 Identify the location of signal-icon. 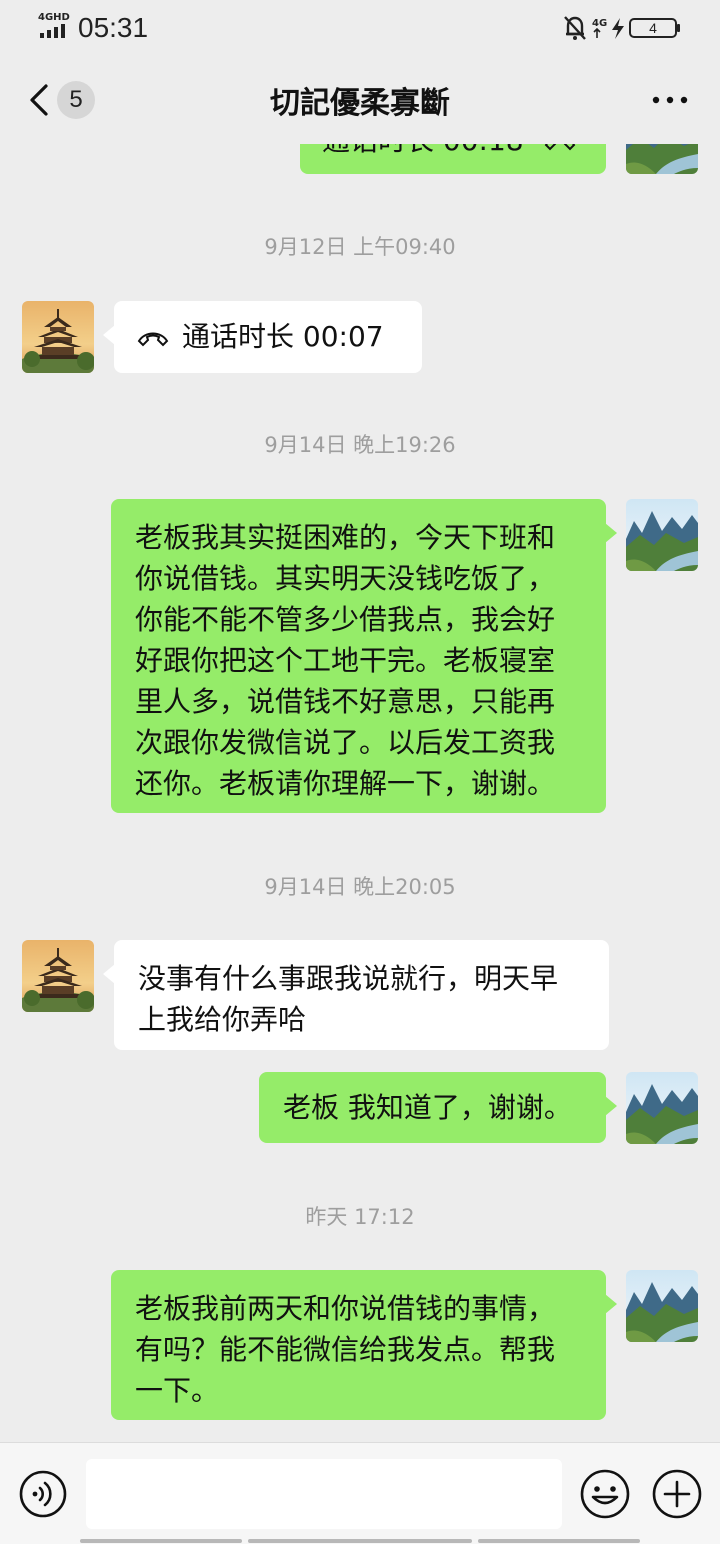
(52, 31).